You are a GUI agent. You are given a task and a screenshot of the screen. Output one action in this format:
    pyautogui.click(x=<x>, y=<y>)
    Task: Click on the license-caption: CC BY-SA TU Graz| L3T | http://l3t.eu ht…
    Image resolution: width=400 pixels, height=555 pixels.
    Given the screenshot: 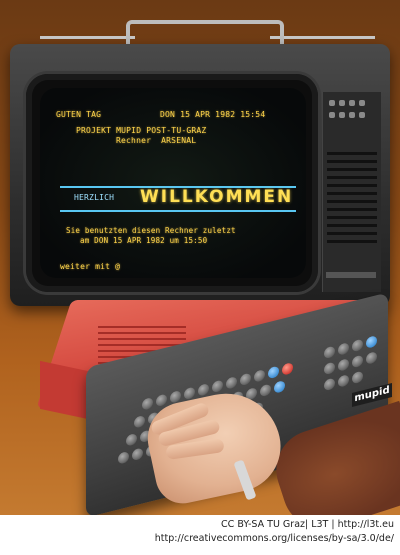 What is the action you would take?
    pyautogui.click(x=274, y=532)
    